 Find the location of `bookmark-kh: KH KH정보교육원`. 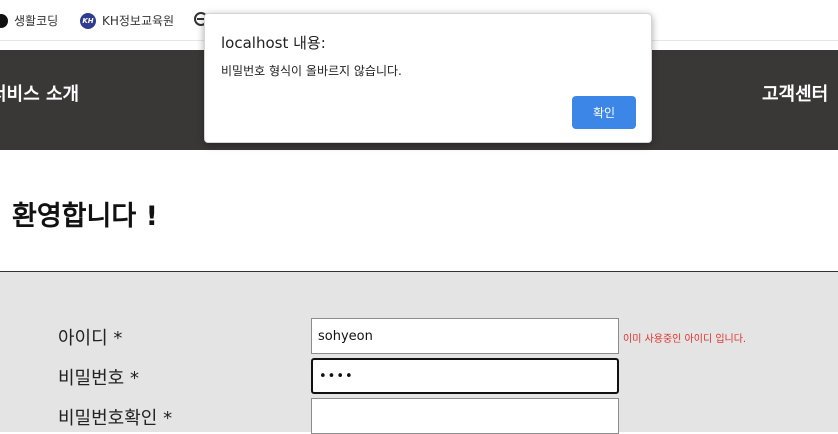

bookmark-kh: KH KH정보교육원 is located at coordinates (127, 20).